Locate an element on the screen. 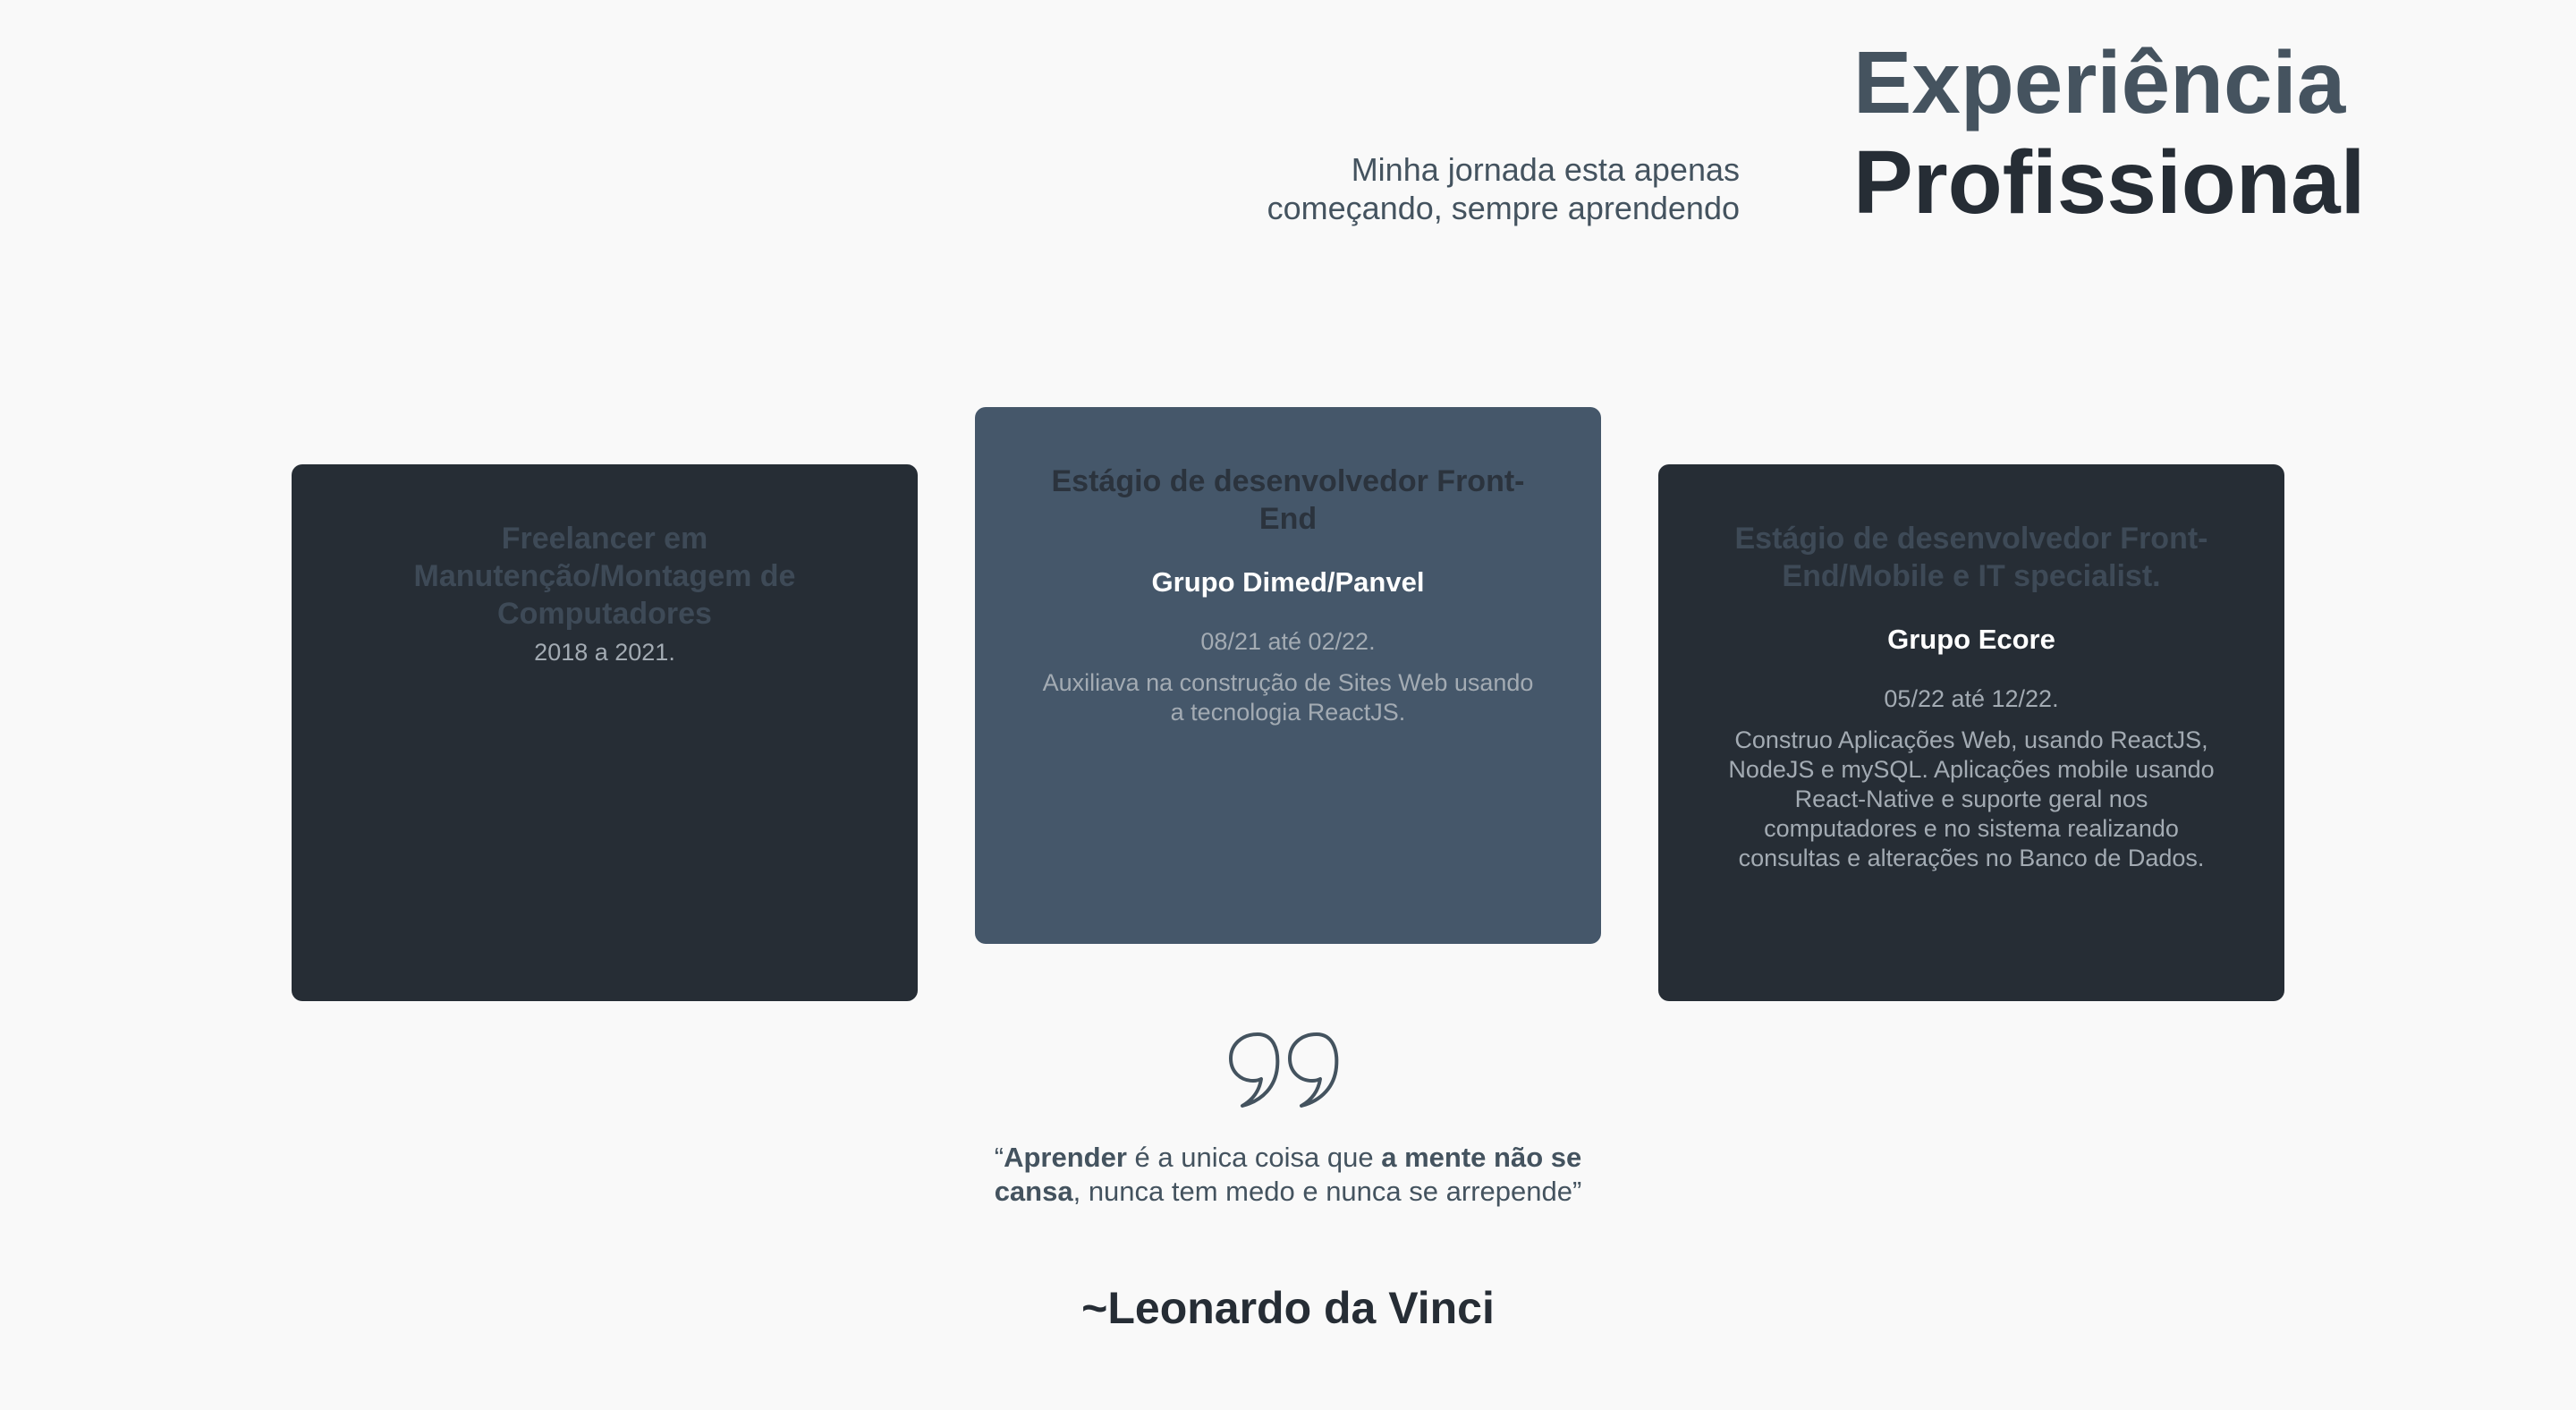 The height and width of the screenshot is (1410, 2576). title-line-2: Profissional is located at coordinates (2109, 182).